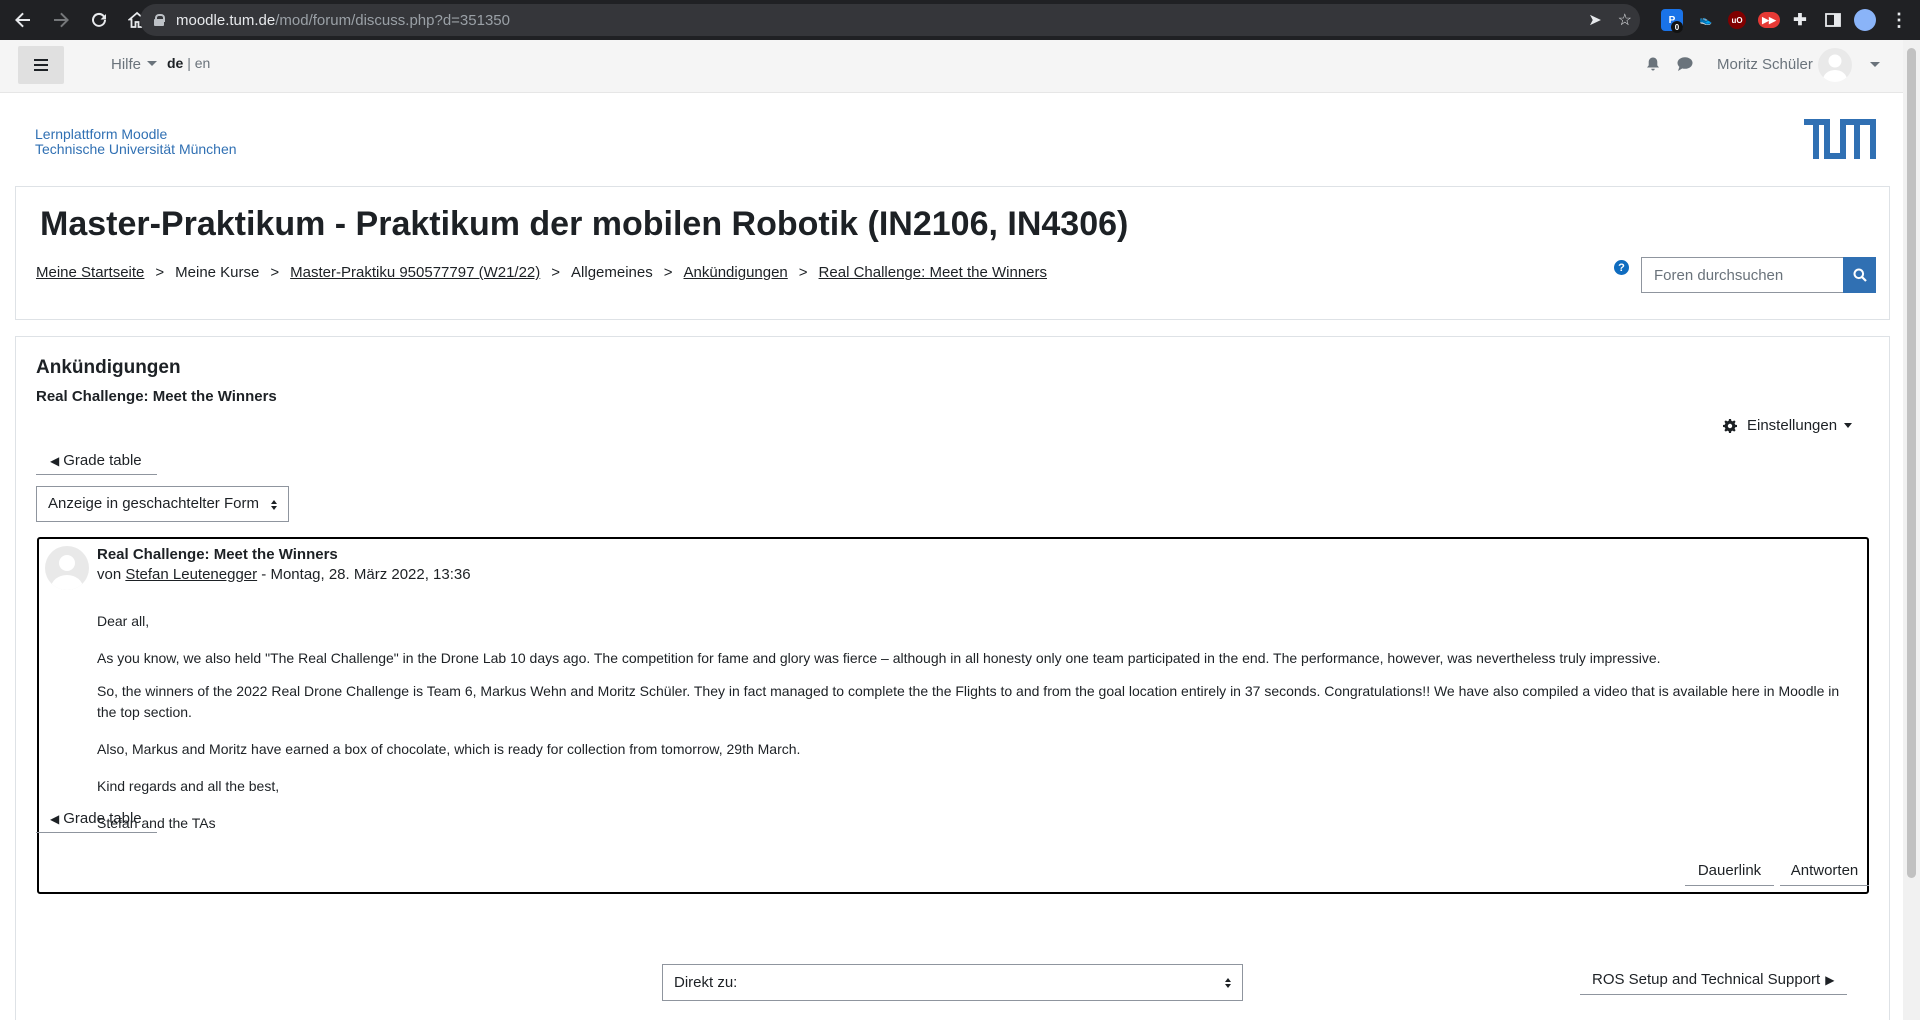 The width and height of the screenshot is (1920, 1020). I want to click on settings-menu-button: Einstellungen, so click(1788, 425).